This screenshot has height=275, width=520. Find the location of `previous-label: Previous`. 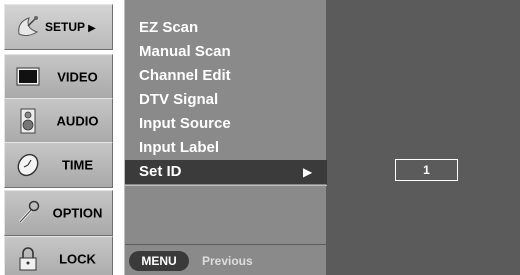

previous-label: Previous is located at coordinates (227, 261).